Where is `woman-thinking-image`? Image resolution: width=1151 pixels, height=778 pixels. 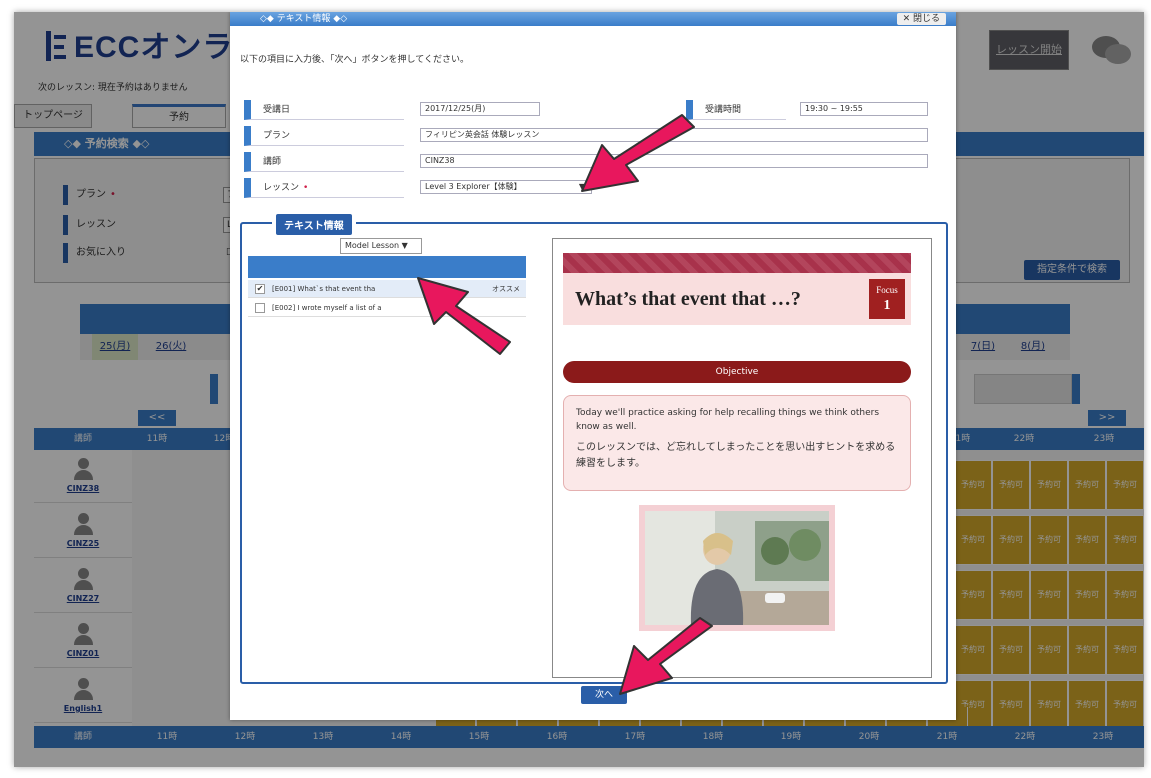 woman-thinking-image is located at coordinates (737, 568).